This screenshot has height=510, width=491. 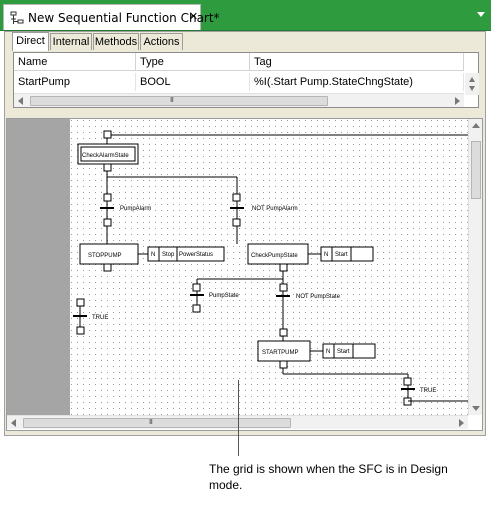 What do you see at coordinates (105, 256) in the screenshot?
I see `step-label: STOPPUMP` at bounding box center [105, 256].